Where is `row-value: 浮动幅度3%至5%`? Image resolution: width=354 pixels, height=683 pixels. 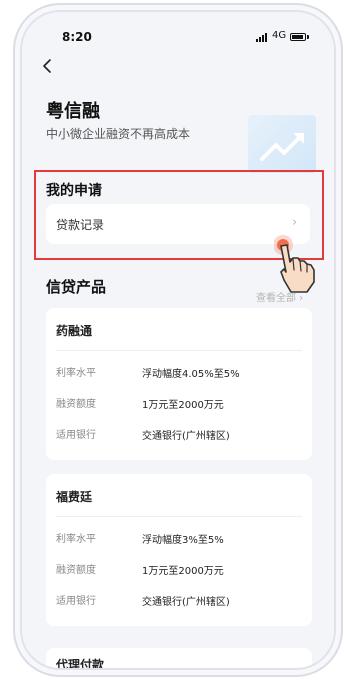 row-value: 浮动幅度3%至5% is located at coordinates (183, 540).